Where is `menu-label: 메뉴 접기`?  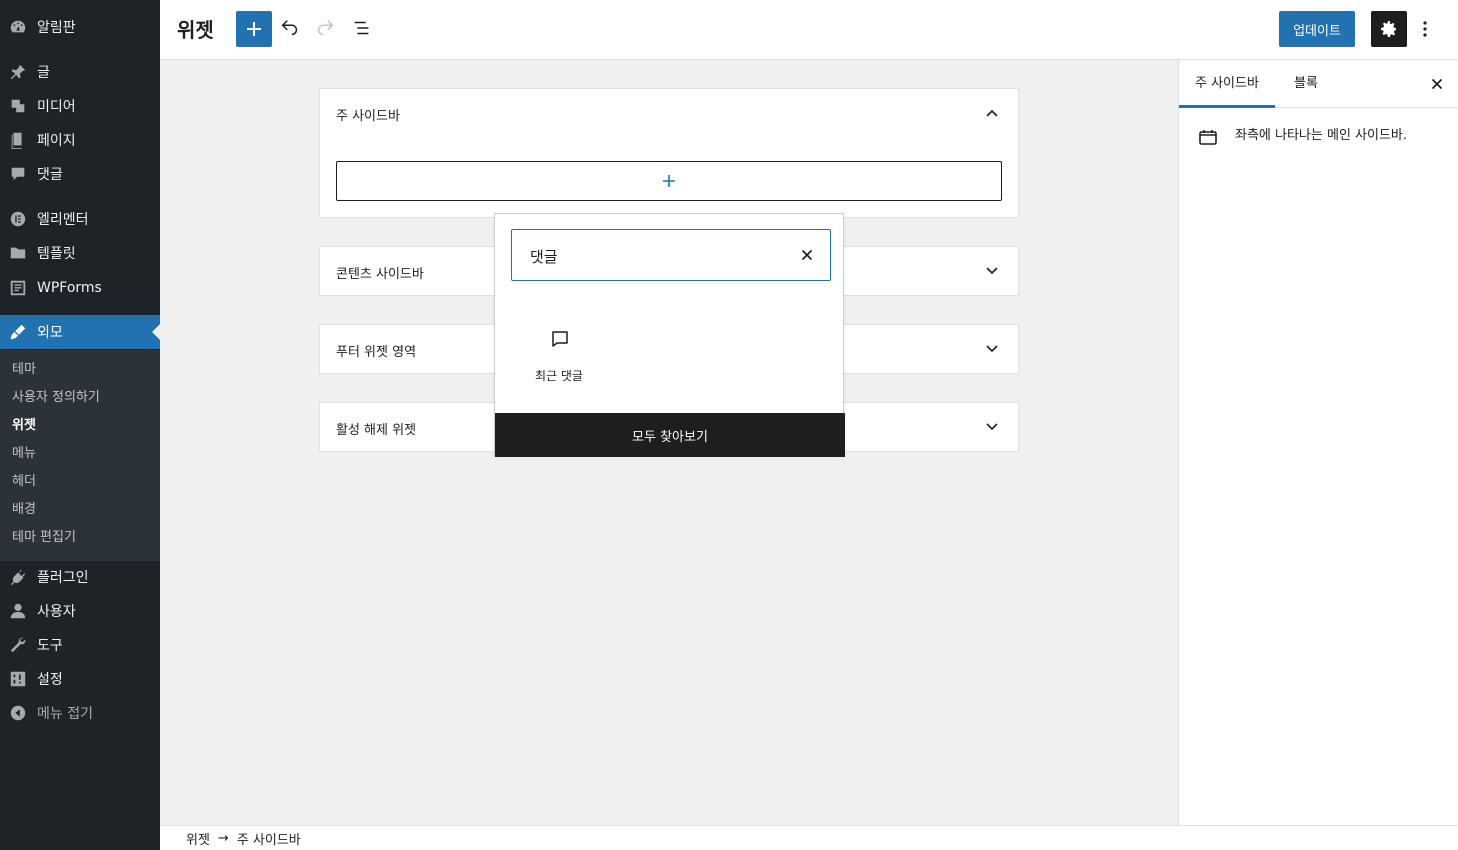 menu-label: 메뉴 접기 is located at coordinates (65, 714).